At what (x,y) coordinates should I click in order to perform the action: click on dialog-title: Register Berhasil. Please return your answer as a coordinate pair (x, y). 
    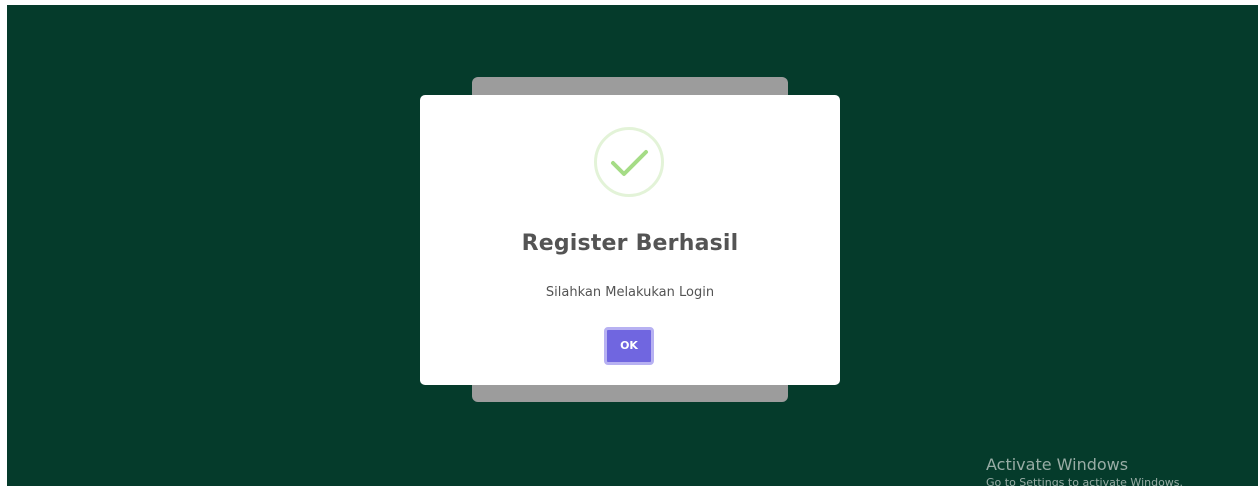
    Looking at the image, I should click on (630, 243).